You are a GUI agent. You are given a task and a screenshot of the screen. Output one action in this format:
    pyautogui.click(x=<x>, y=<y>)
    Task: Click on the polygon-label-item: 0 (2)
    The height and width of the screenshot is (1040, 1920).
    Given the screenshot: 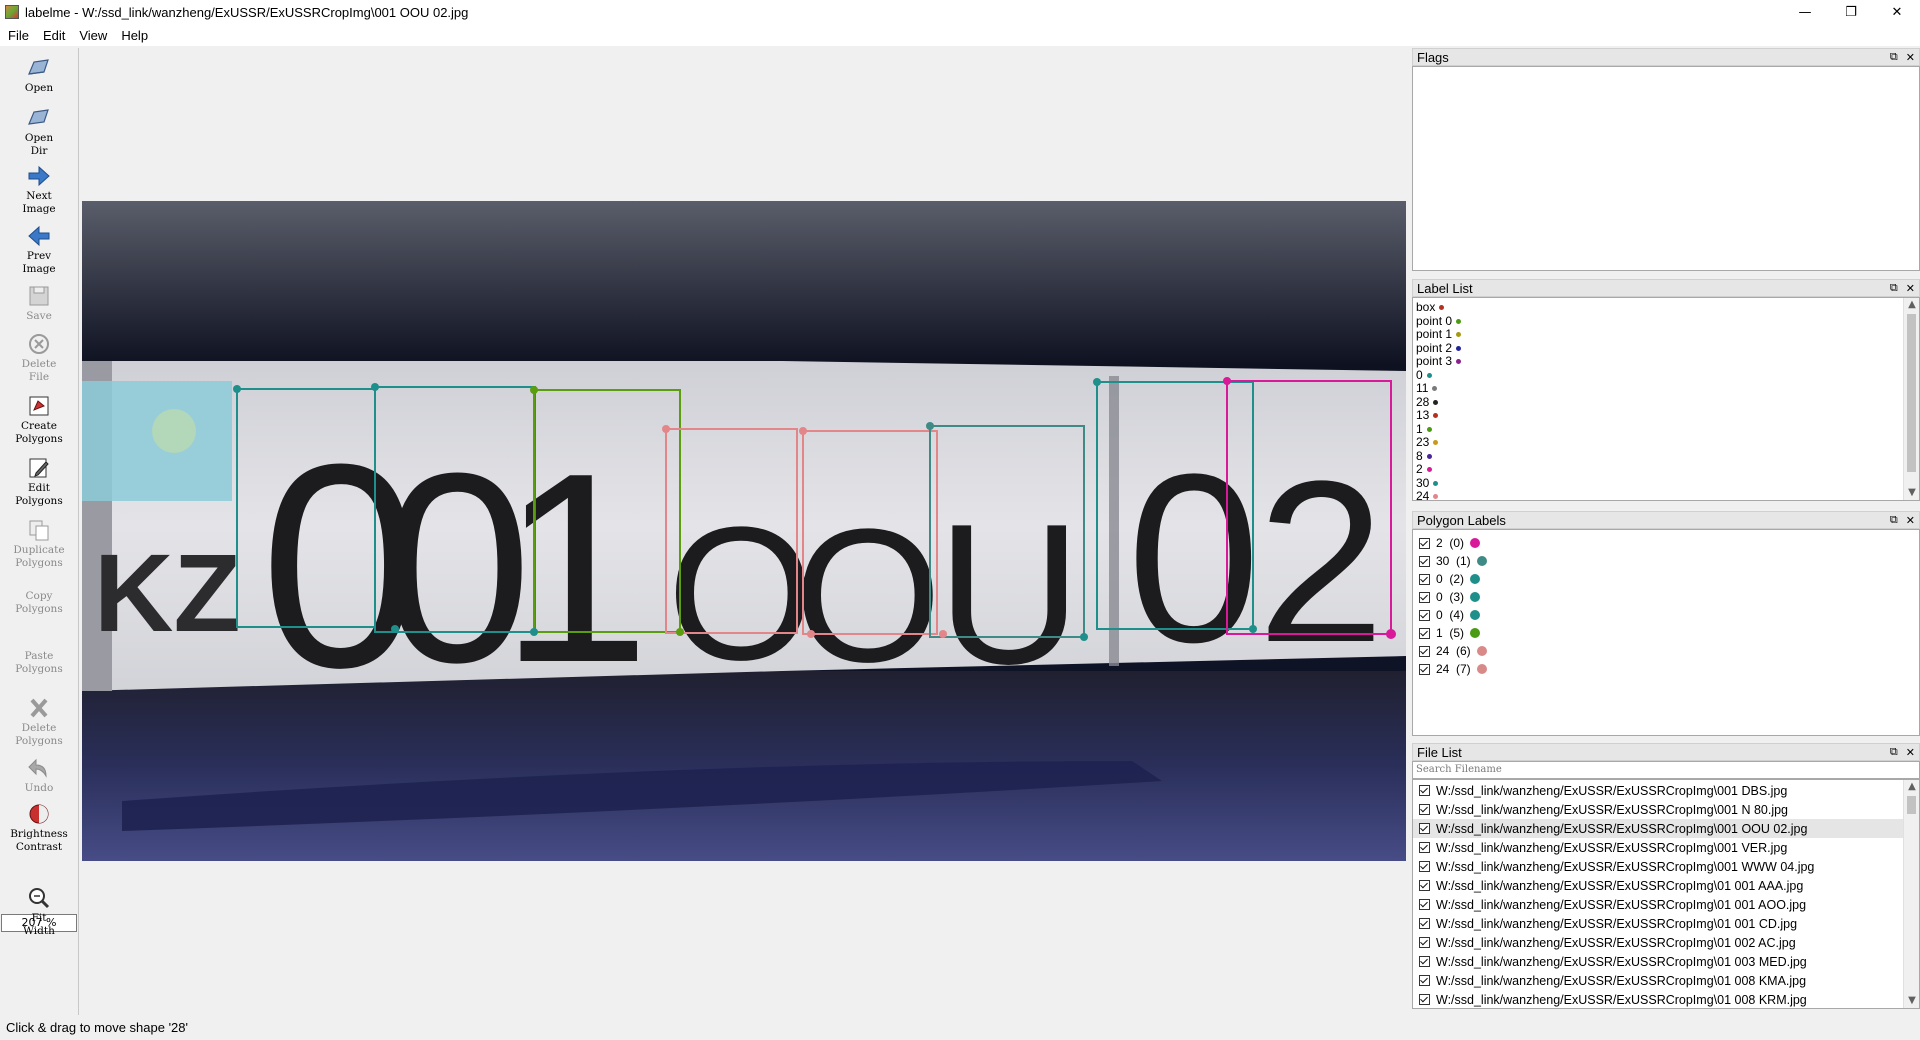 What is the action you would take?
    pyautogui.click(x=1666, y=579)
    